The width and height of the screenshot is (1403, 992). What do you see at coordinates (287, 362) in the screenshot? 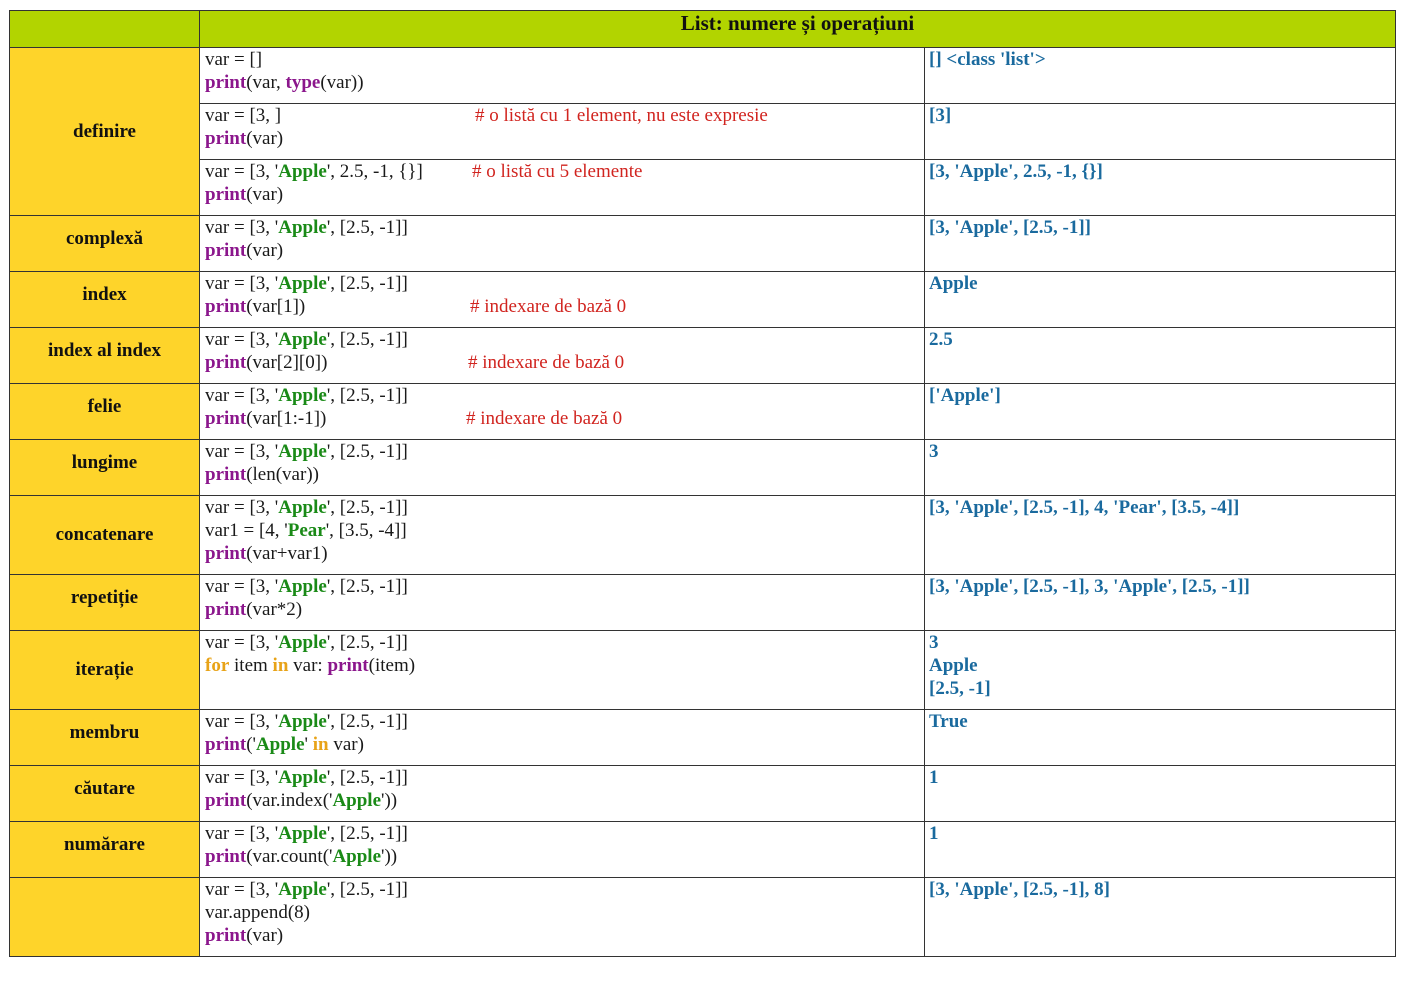
I see `code-text: (var[2][0])` at bounding box center [287, 362].